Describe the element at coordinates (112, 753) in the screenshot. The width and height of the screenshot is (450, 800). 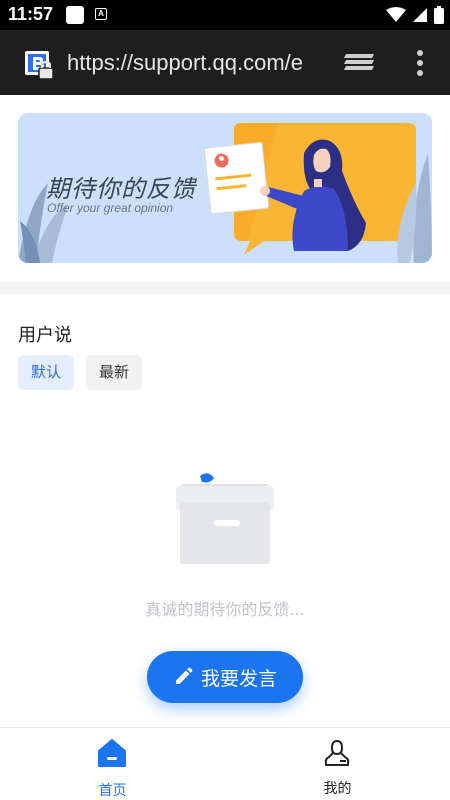
I see `home-icon` at that location.